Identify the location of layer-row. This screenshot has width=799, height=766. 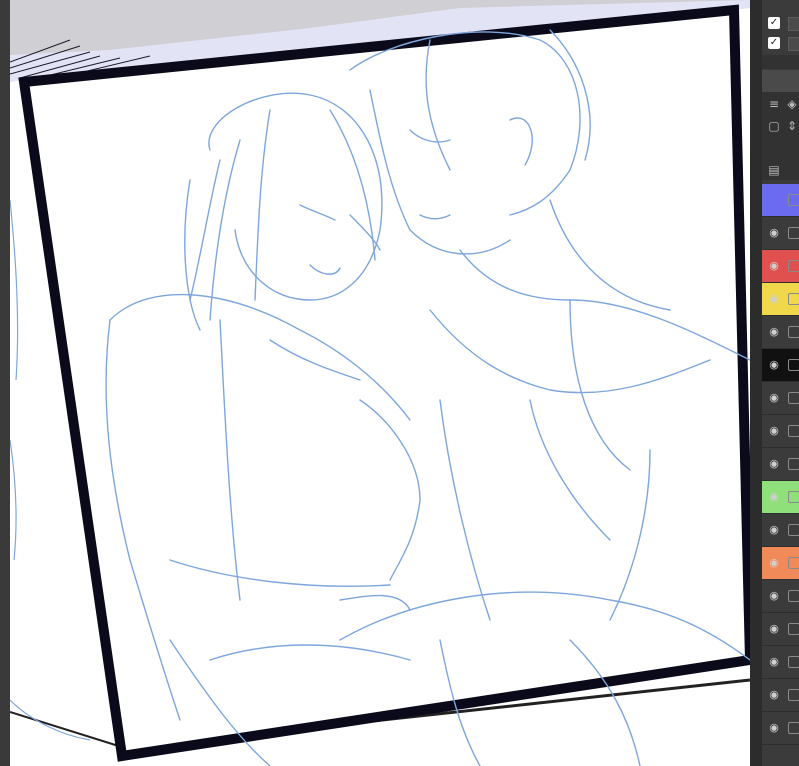
(780, 200).